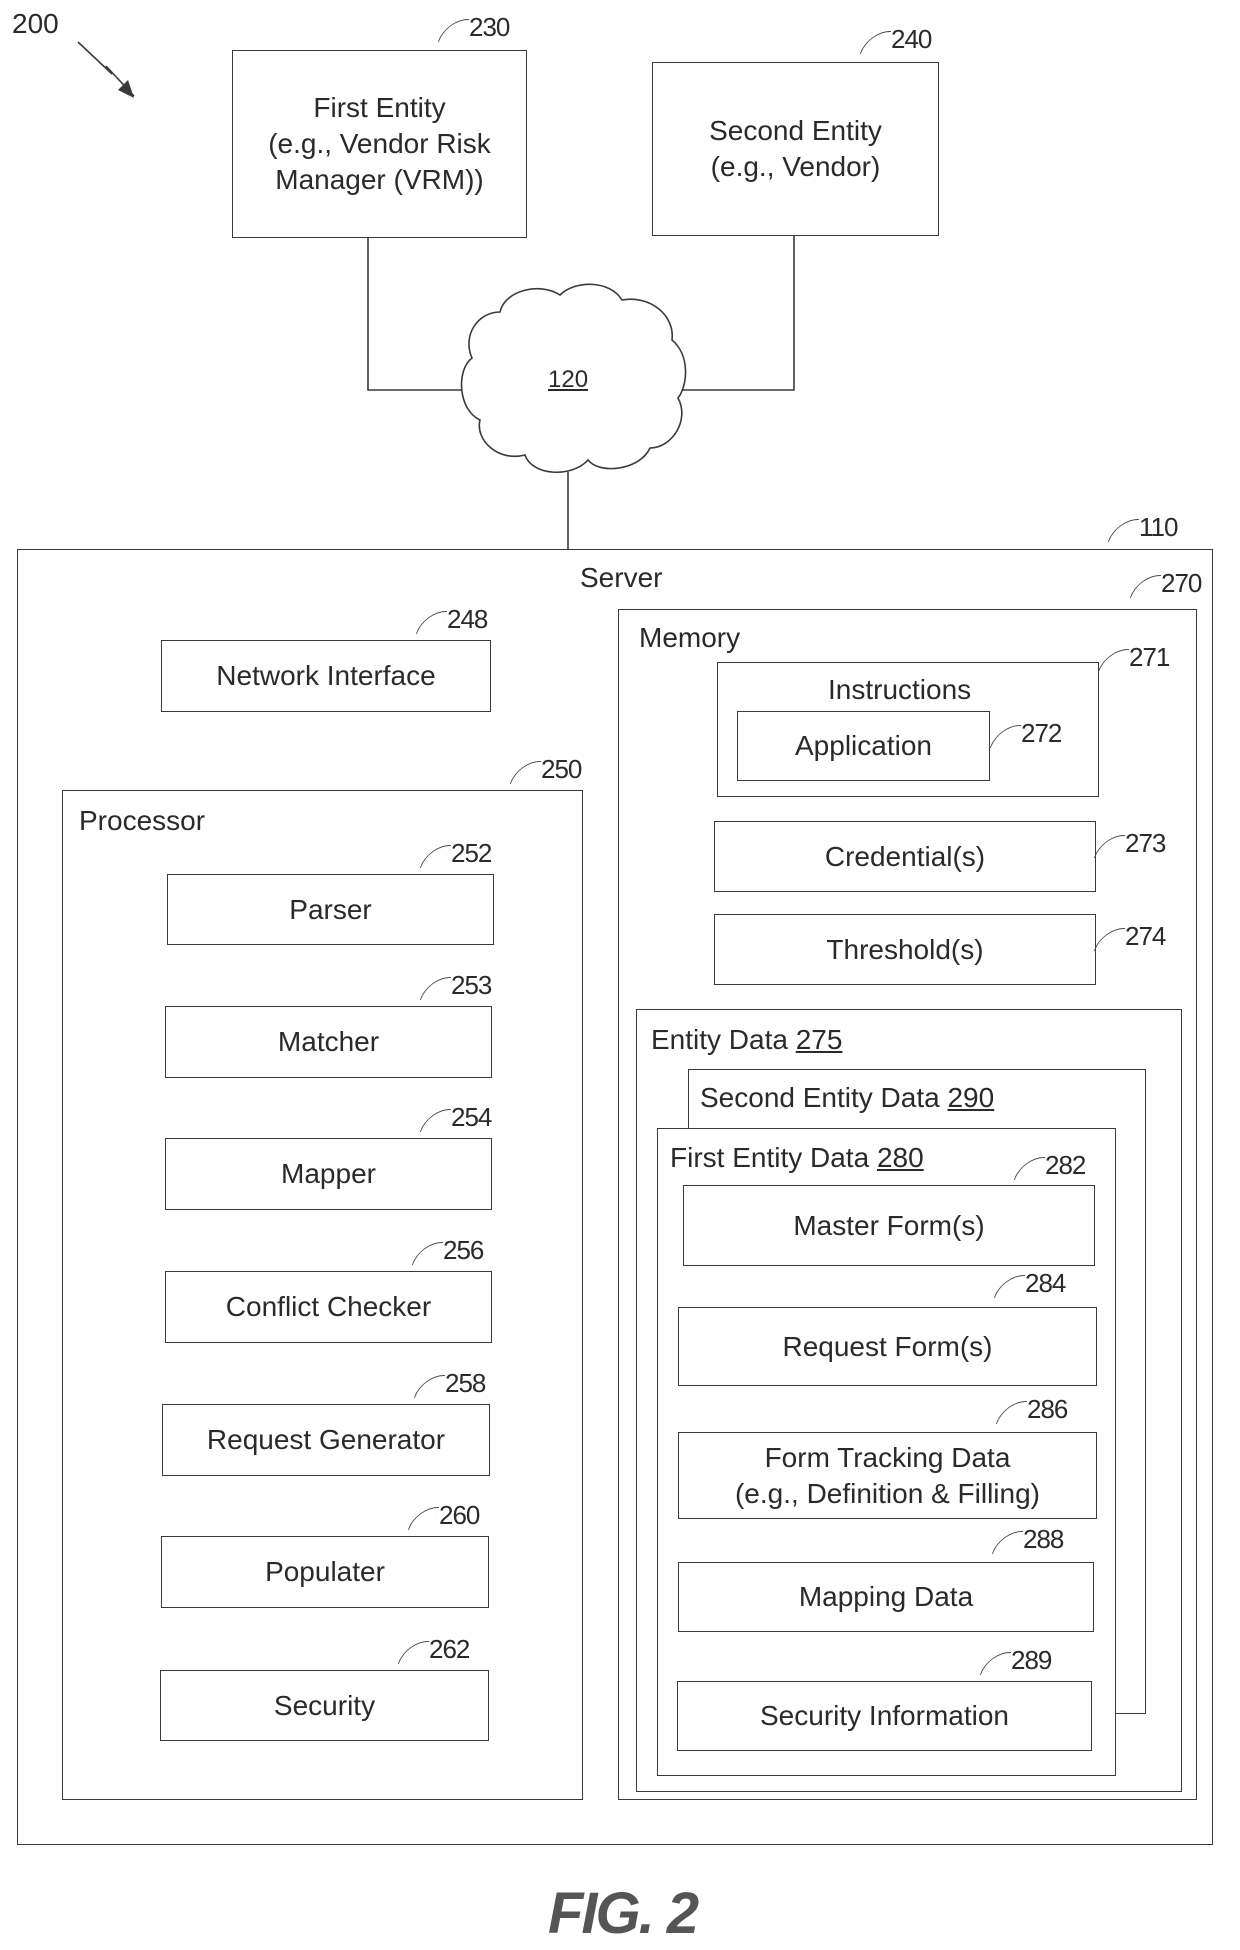 The width and height of the screenshot is (1240, 1950). I want to click on first-entity-data-ref: 280, so click(900, 1157).